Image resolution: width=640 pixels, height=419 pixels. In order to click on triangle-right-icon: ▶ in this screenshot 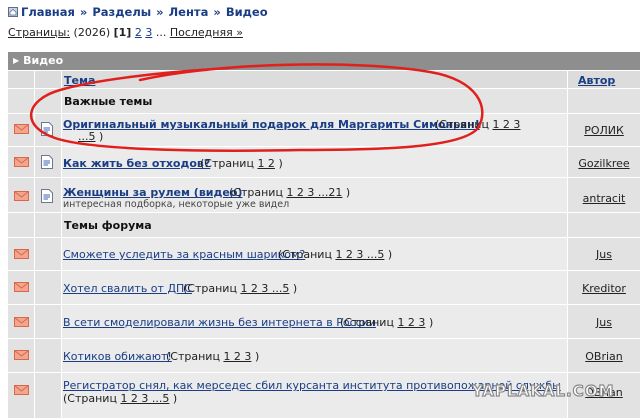, I will do `click(16, 60)`.